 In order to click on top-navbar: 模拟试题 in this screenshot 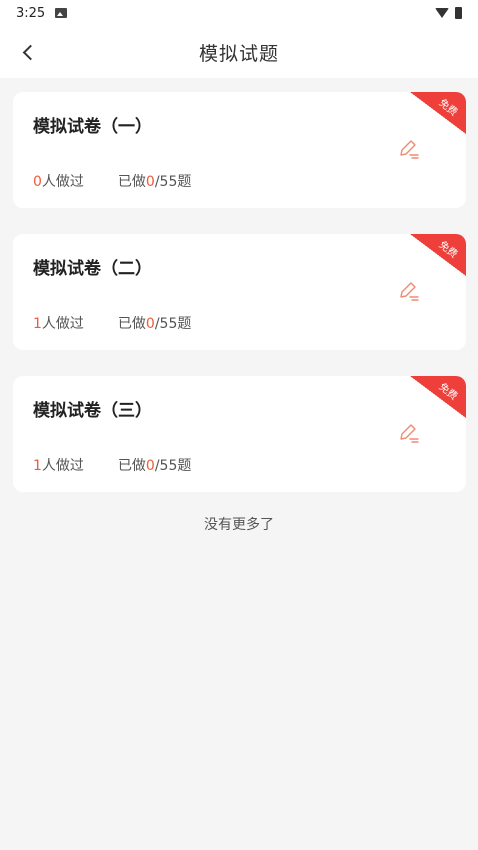, I will do `click(239, 52)`.